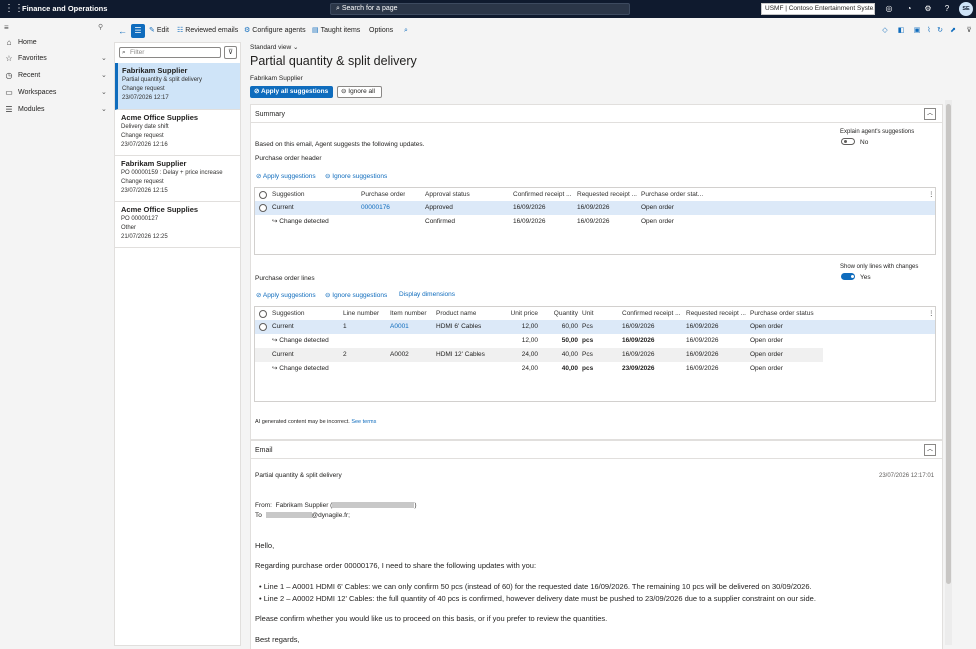  I want to click on settings-icon: ⚙, so click(928, 9).